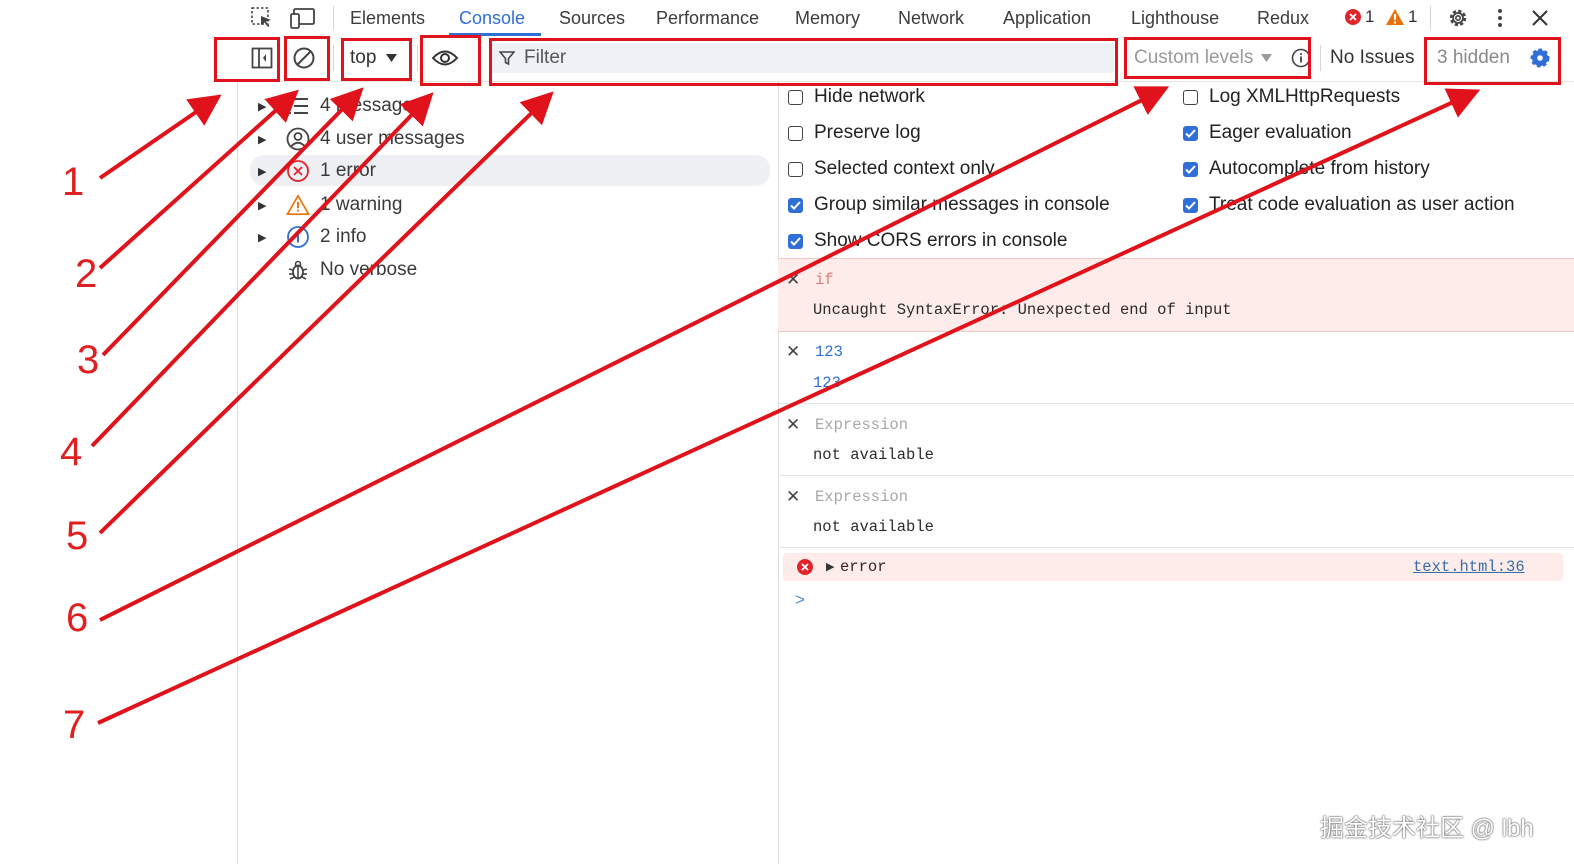 The image size is (1574, 864). I want to click on watermark: 掘金技术社区 @ lbh, so click(1427, 828).